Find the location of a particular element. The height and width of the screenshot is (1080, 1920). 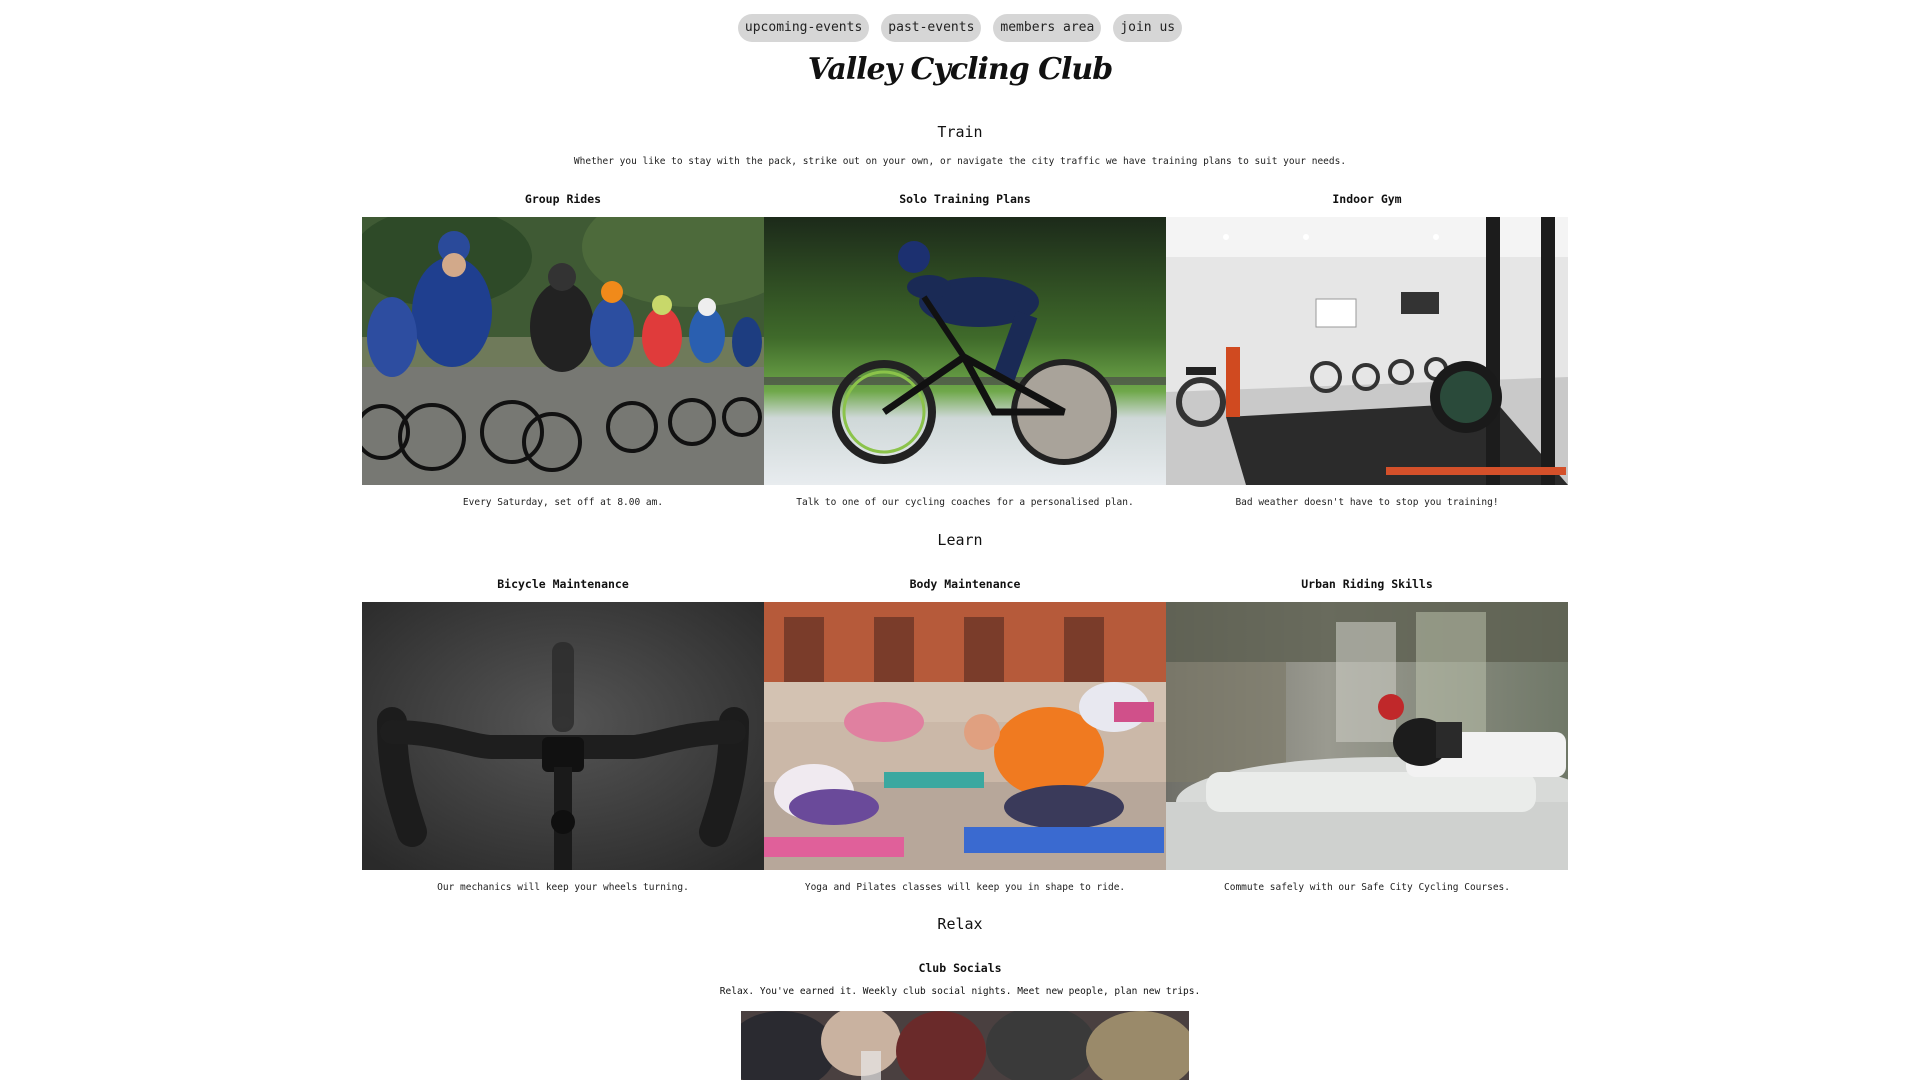

solo-training-photo is located at coordinates (965, 351).